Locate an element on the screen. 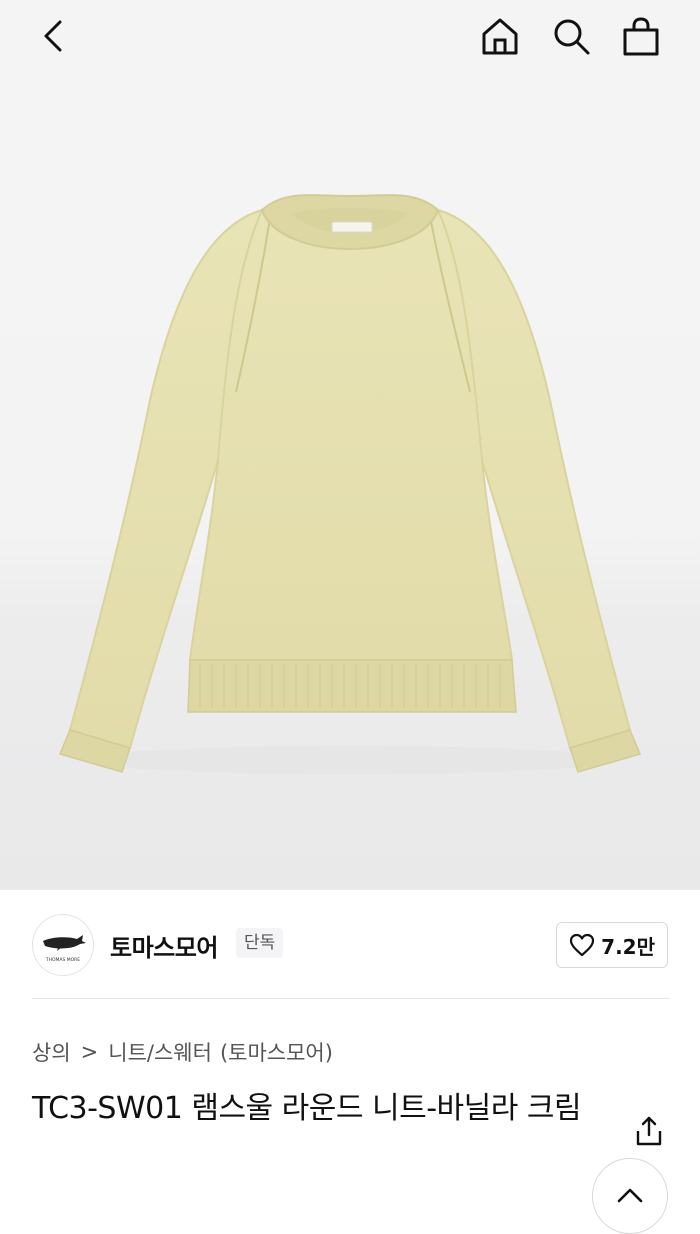  search-icon is located at coordinates (572, 37).